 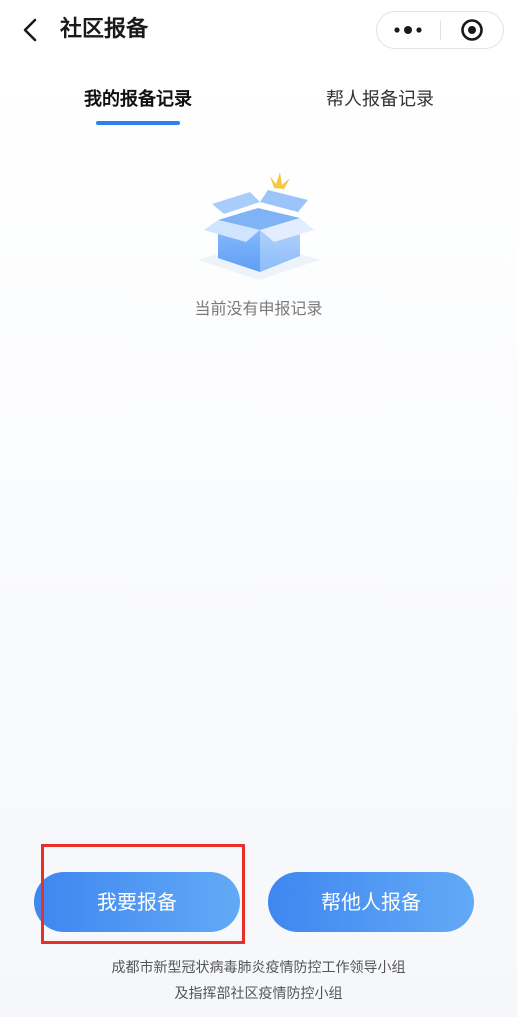 I want to click on footer: 成都市新型冠状病毒肺炎疫情防控工作领导小组 及指挥部社区疫情防控小组, so click(x=258, y=981).